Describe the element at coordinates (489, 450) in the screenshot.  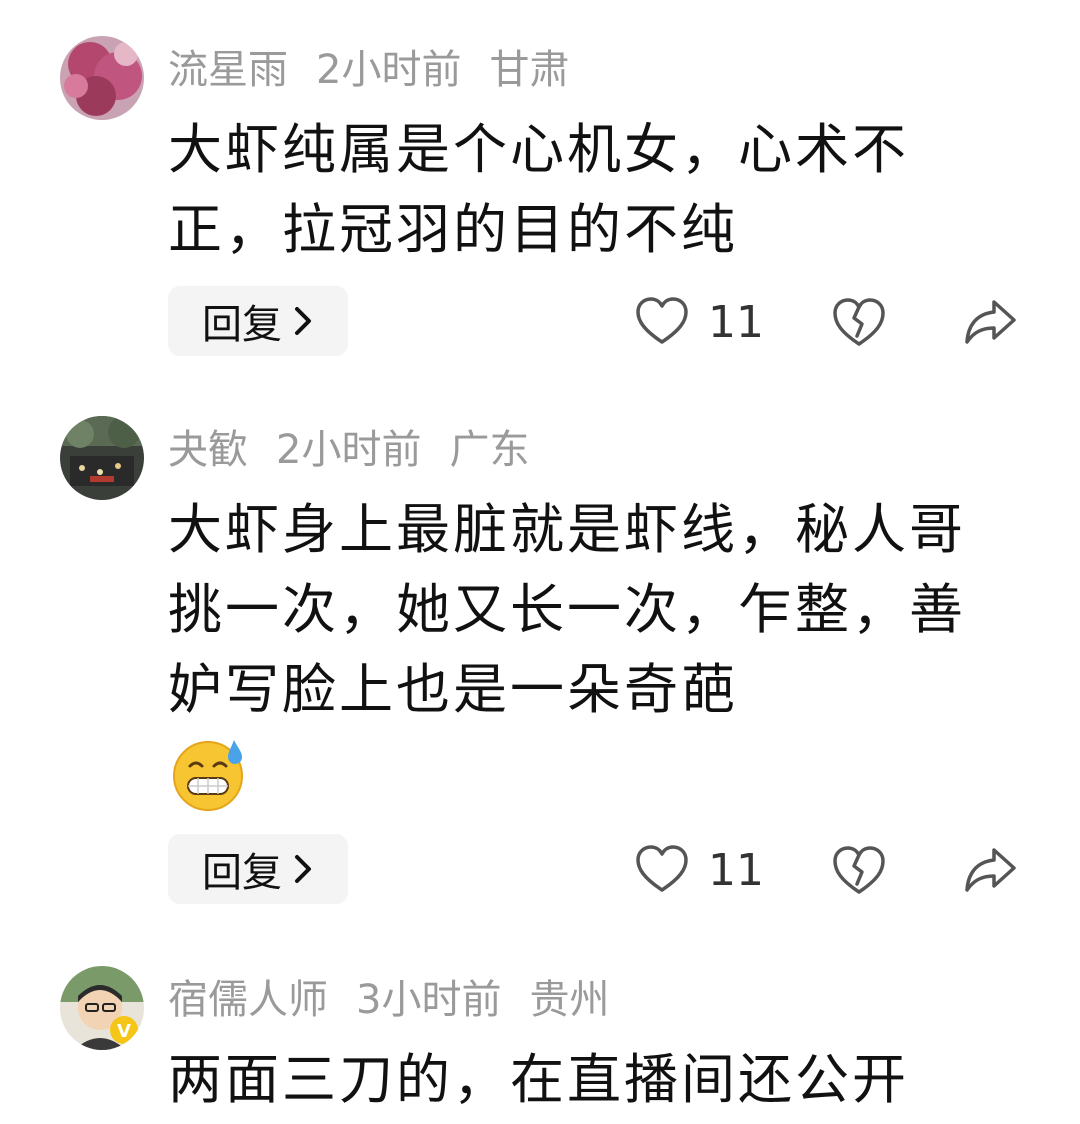
I see `location: 广东` at that location.